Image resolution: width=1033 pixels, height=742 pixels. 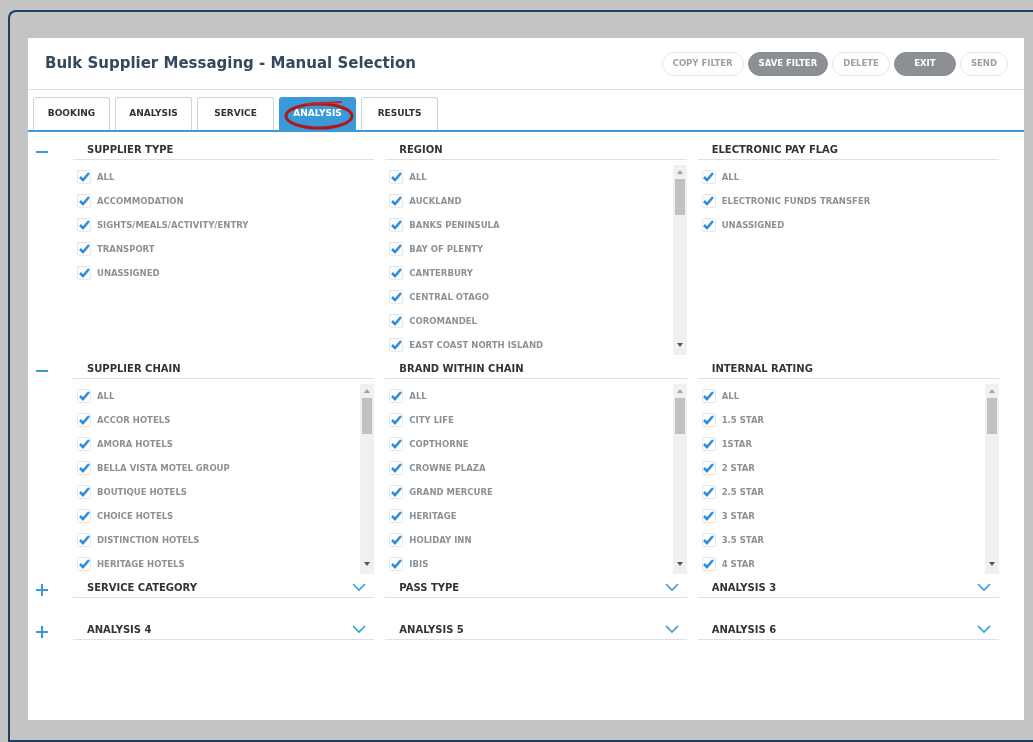 What do you see at coordinates (431, 420) in the screenshot?
I see `option-label: CITY LIFE` at bounding box center [431, 420].